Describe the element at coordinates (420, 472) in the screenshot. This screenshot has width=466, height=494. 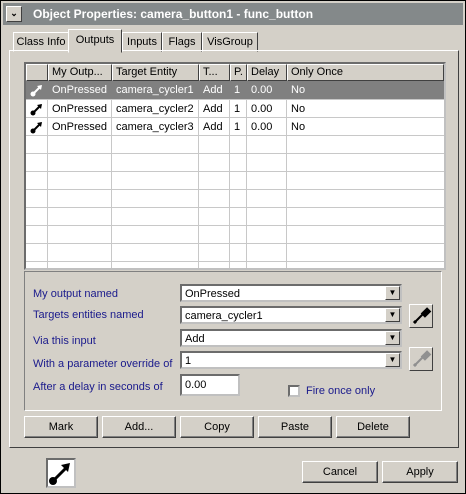
I see `apply-button: Apply` at that location.